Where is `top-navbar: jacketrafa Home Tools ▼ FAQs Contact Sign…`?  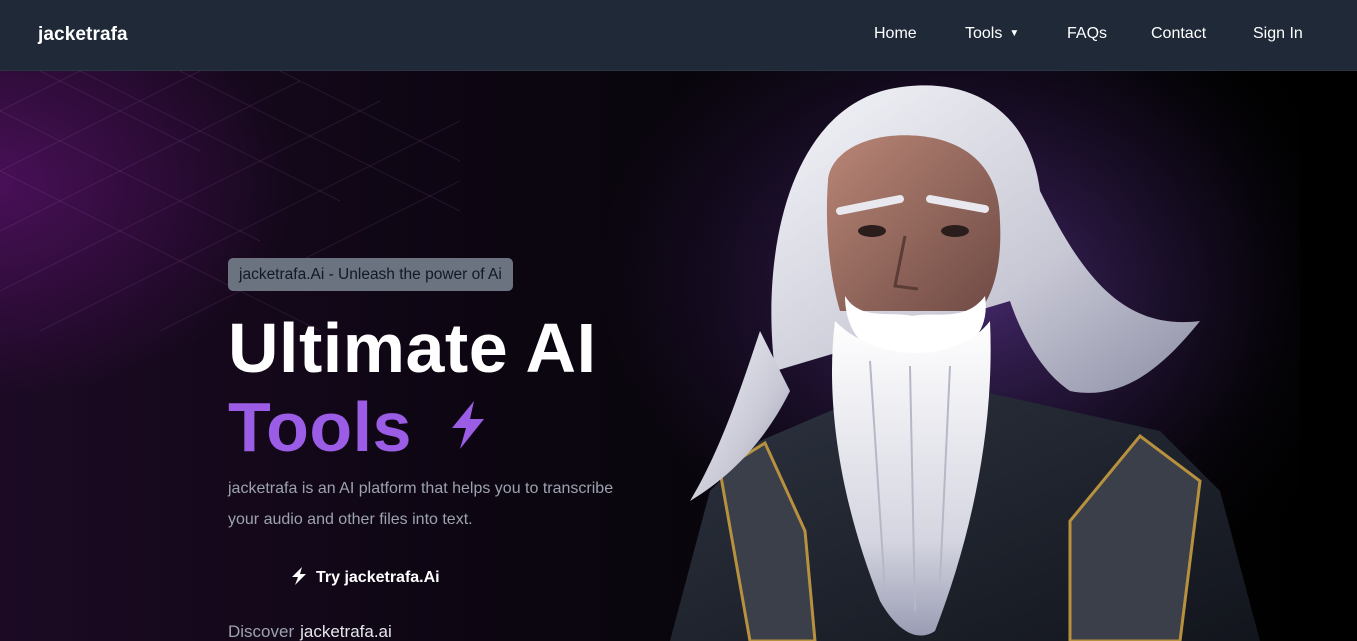 top-navbar: jacketrafa Home Tools ▼ FAQs Contact Sign… is located at coordinates (678, 35).